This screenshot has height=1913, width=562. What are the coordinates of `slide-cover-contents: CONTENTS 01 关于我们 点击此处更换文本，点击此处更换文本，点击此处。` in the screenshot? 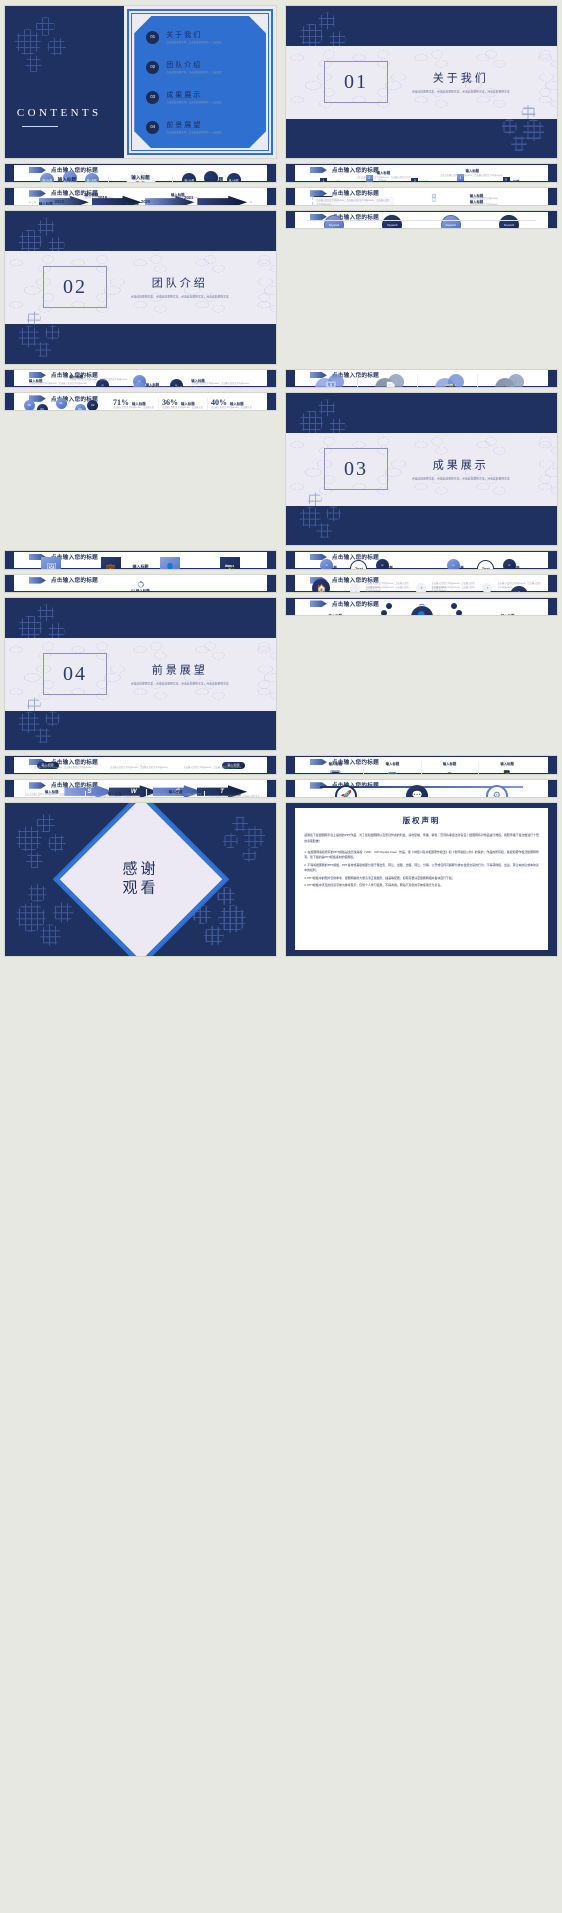 It's located at (140, 82).